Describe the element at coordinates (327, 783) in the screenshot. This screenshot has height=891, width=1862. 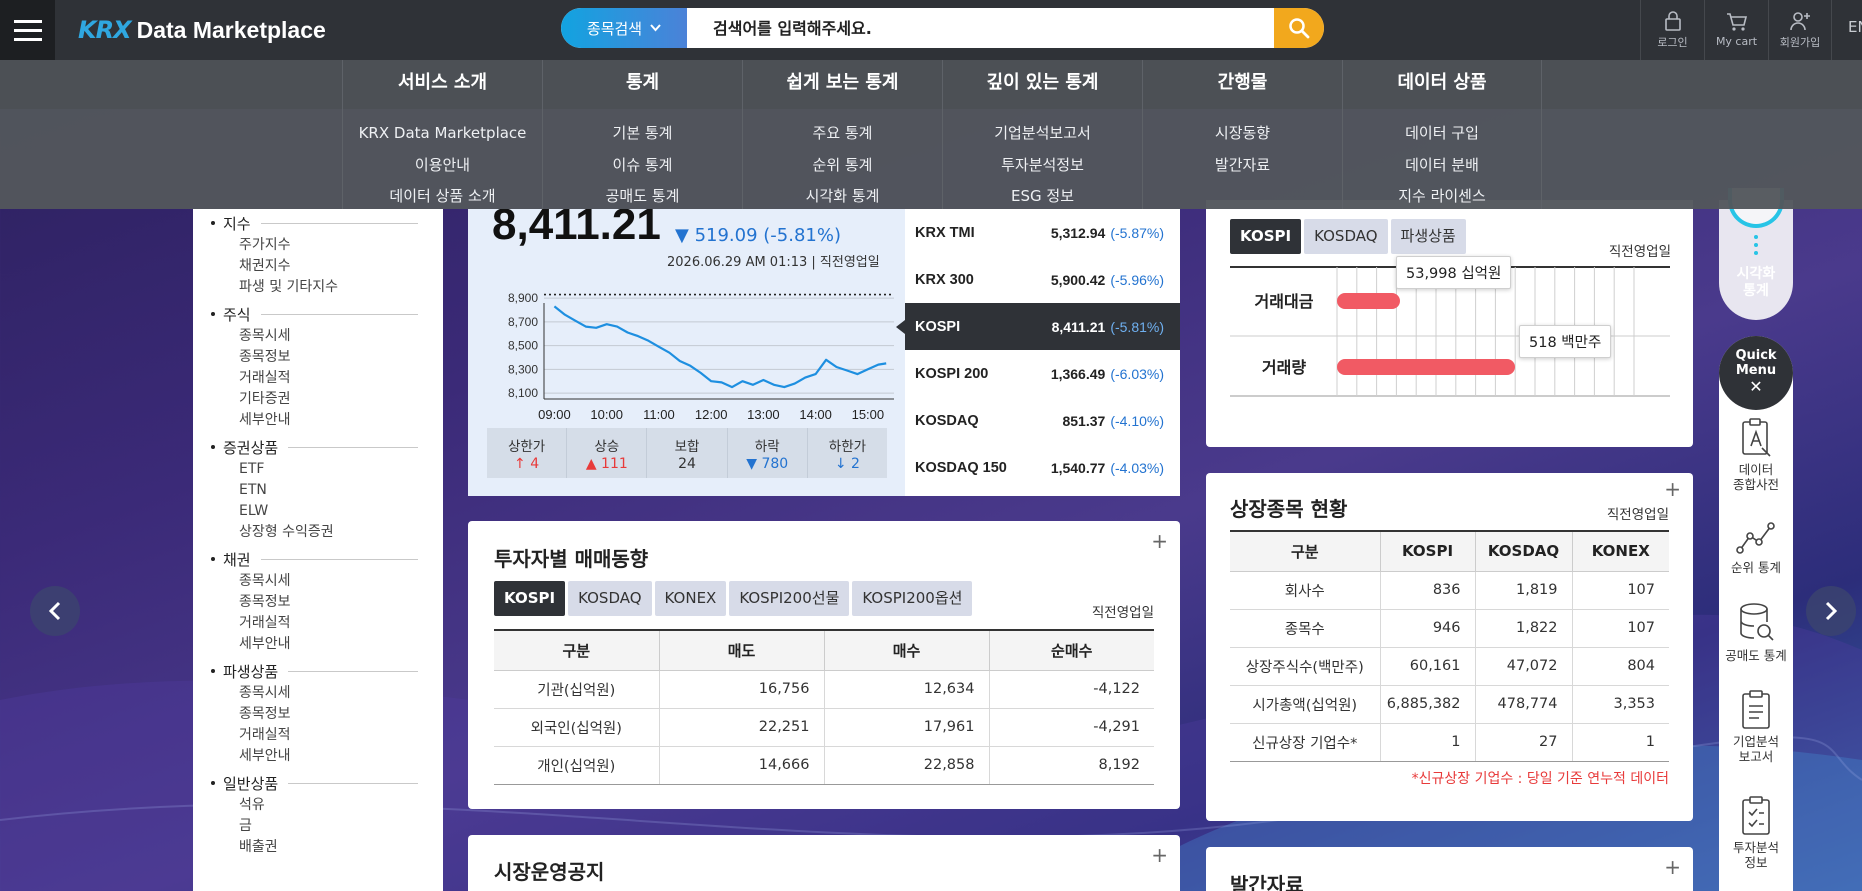
I see `sidebar-group-header: 일반상품` at that location.